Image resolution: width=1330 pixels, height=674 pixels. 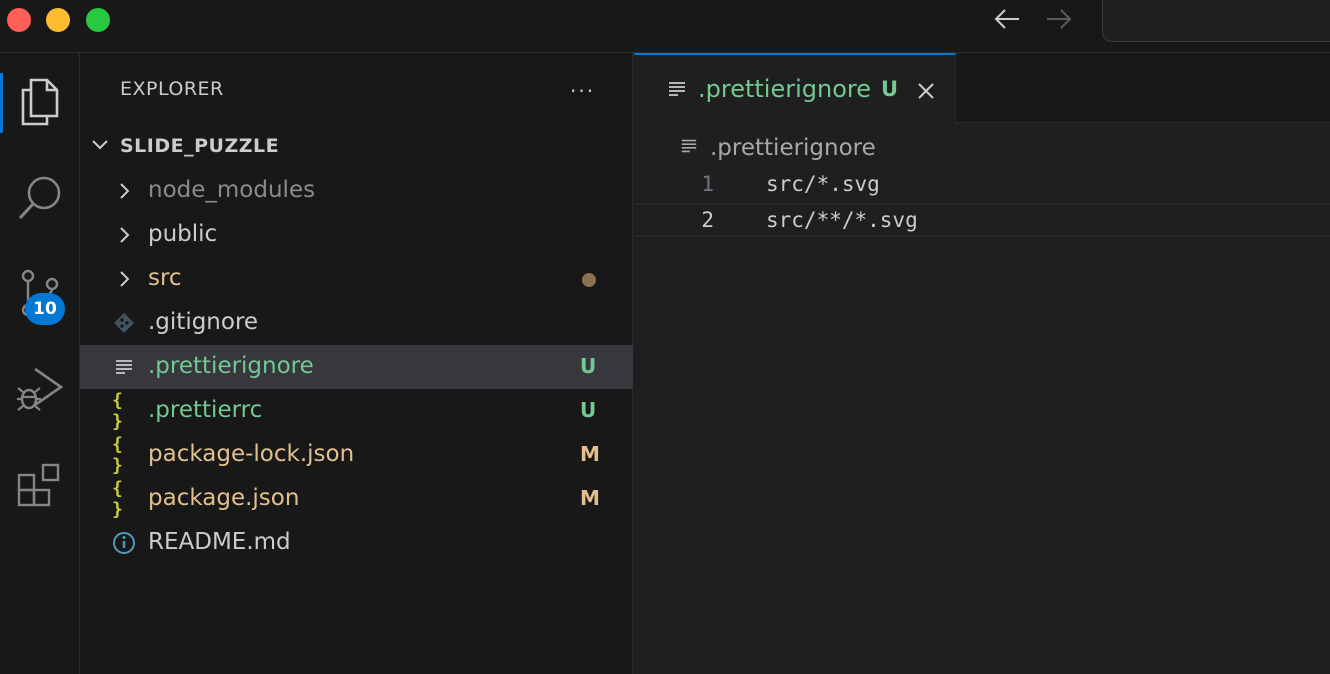 What do you see at coordinates (203, 322) in the screenshot?
I see `tree-item-label: .gitignore` at bounding box center [203, 322].